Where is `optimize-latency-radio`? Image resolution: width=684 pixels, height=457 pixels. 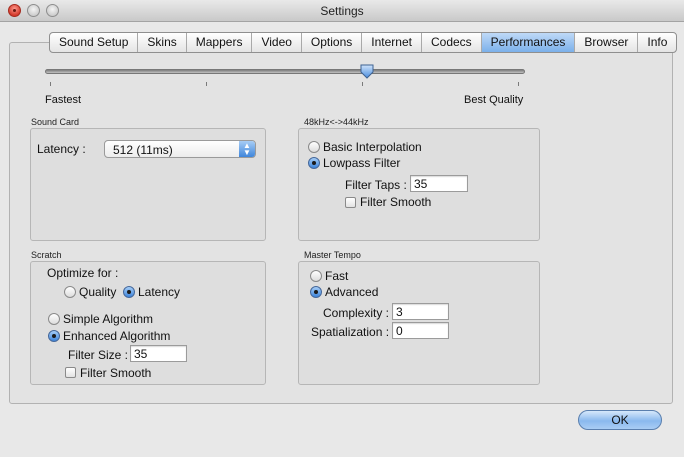 optimize-latency-radio is located at coordinates (129, 292).